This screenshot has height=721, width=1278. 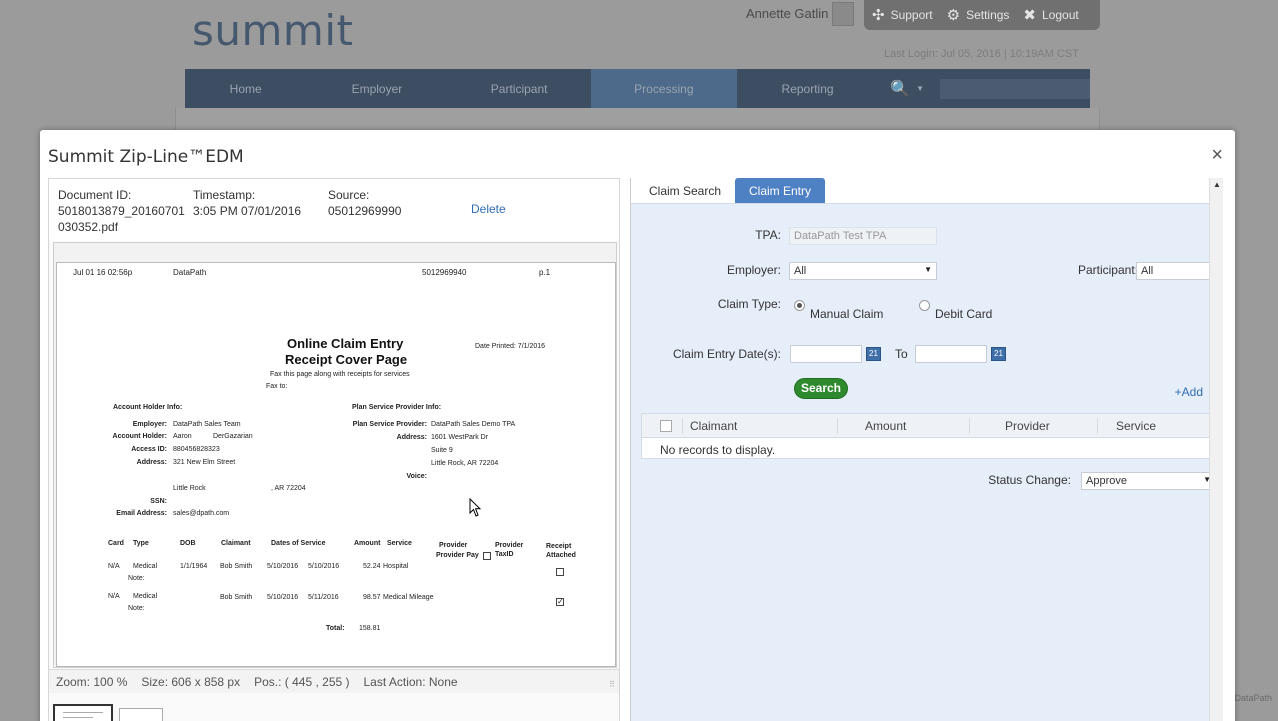 I want to click on r1-dob: 1/1/1964, so click(x=194, y=566).